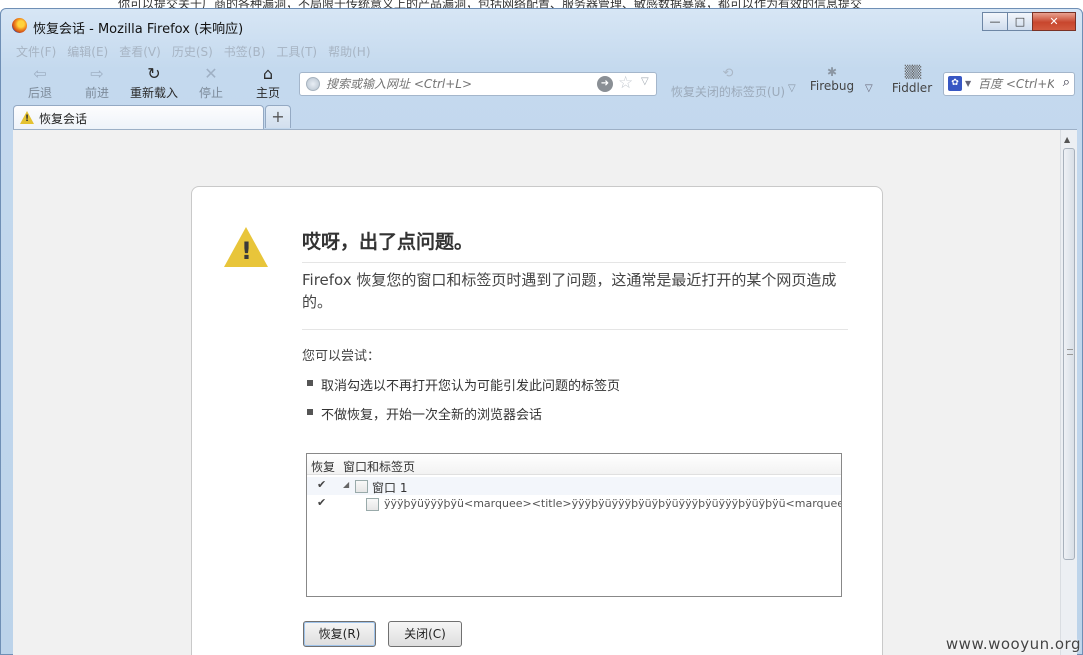  I want to click on back-button: ⇦ 后退, so click(40, 83).